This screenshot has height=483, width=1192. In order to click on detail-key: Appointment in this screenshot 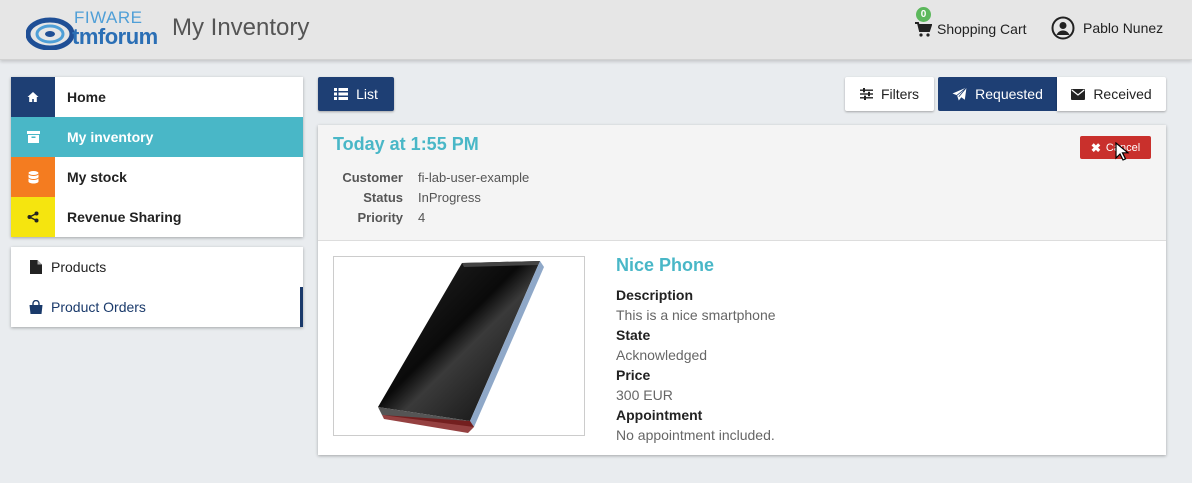, I will do `click(659, 415)`.